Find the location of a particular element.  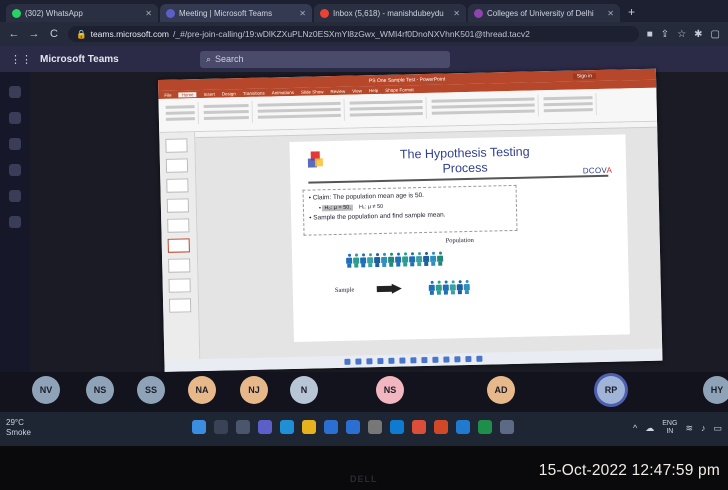

sidebar-icon: ▢ is located at coordinates (715, 34).